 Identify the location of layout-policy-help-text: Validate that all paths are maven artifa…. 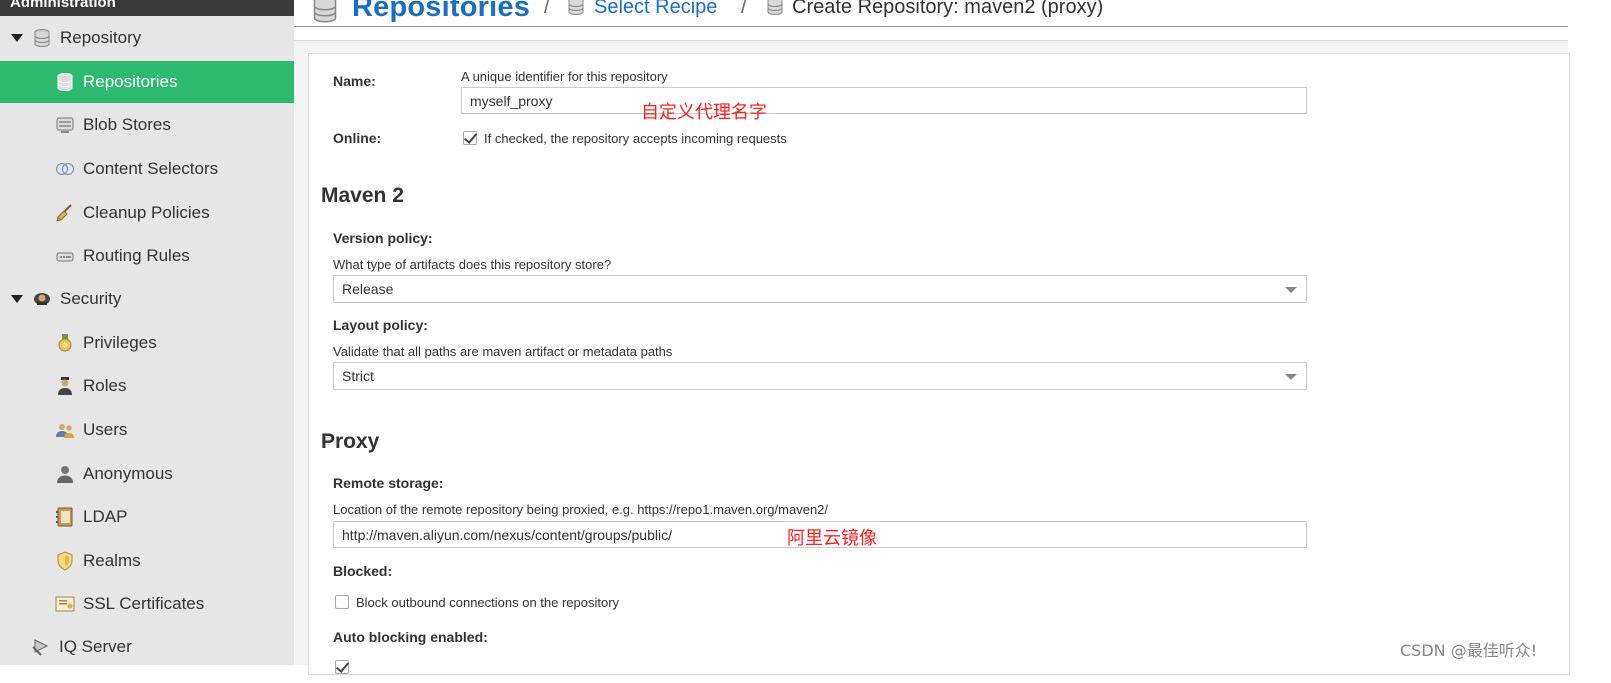
(503, 351).